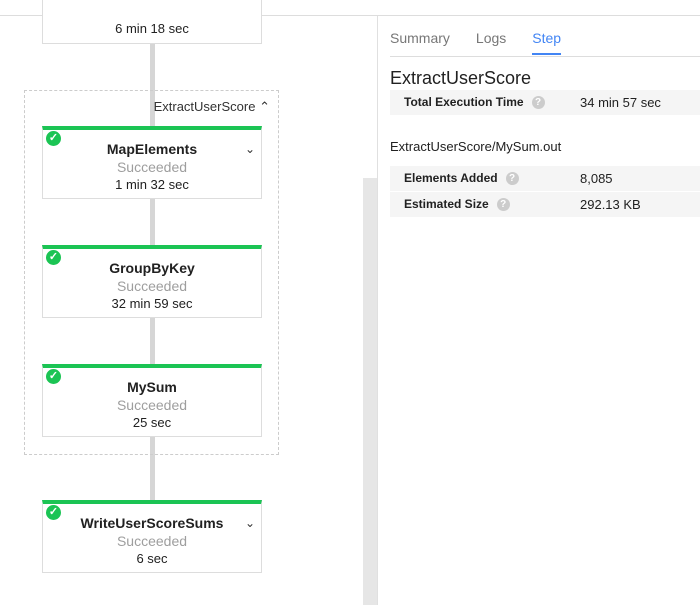  What do you see at coordinates (610, 204) in the screenshot?
I see `metric-value: 292.13 KB` at bounding box center [610, 204].